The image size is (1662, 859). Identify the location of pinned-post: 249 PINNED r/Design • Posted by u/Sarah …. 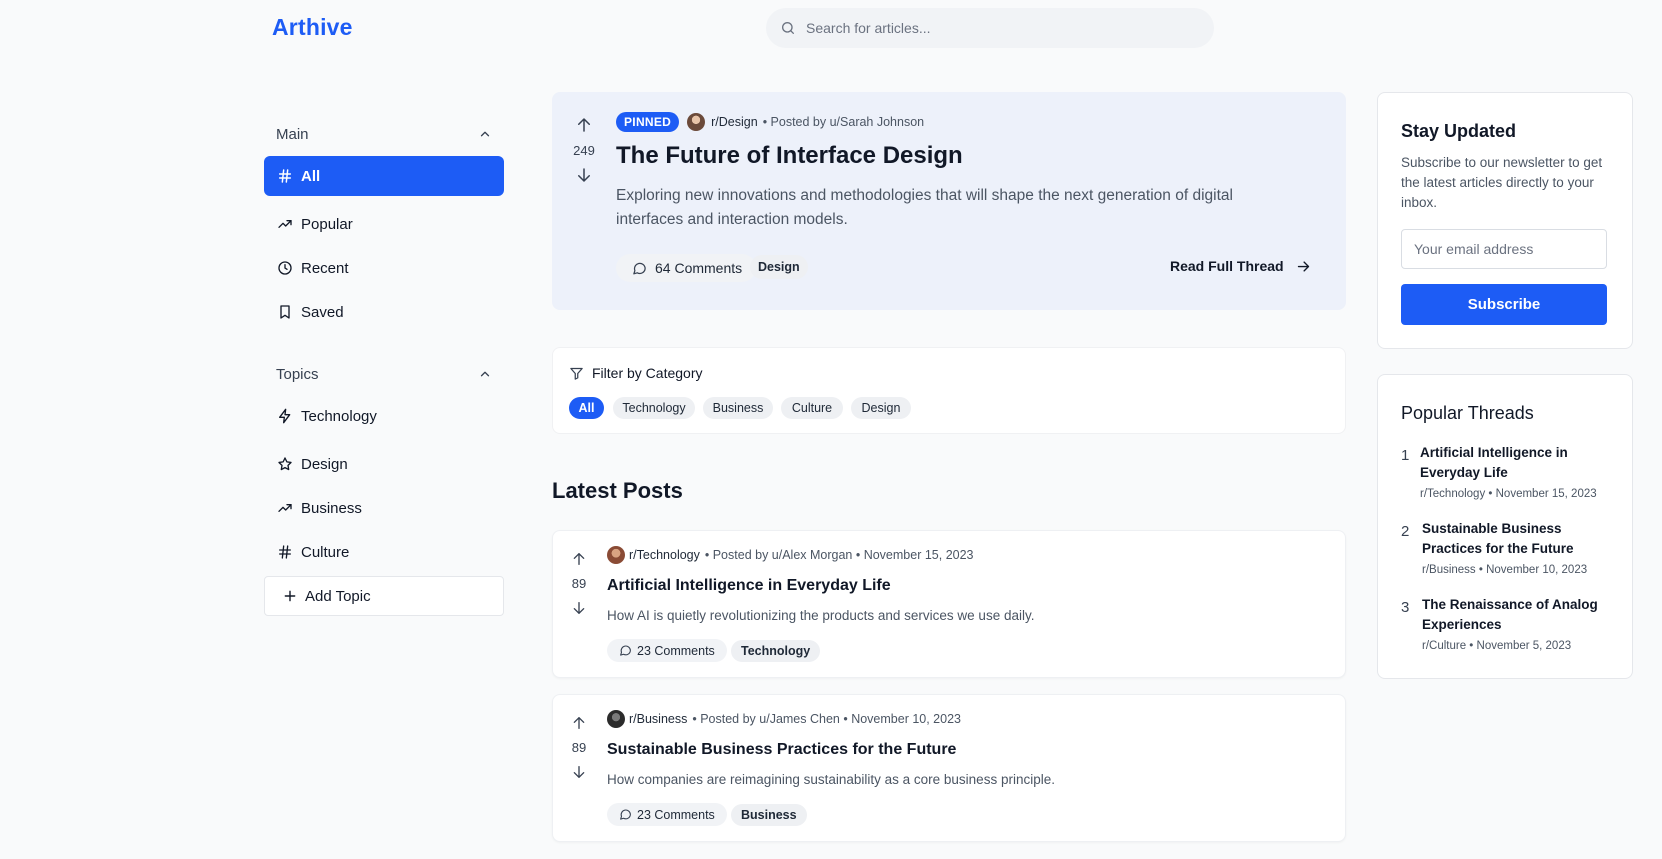
(949, 201).